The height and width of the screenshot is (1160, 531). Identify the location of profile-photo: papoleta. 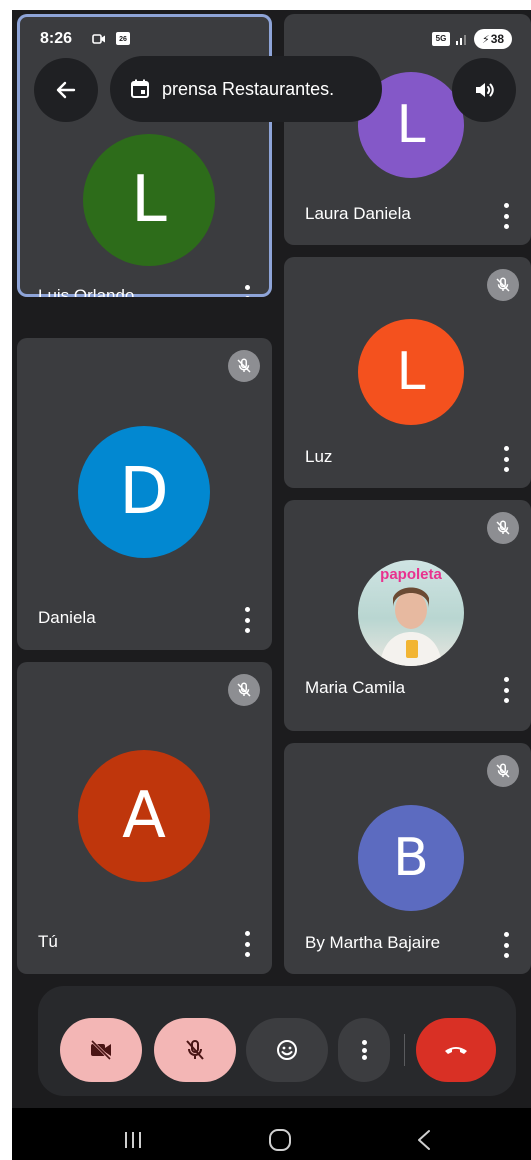
(411, 613).